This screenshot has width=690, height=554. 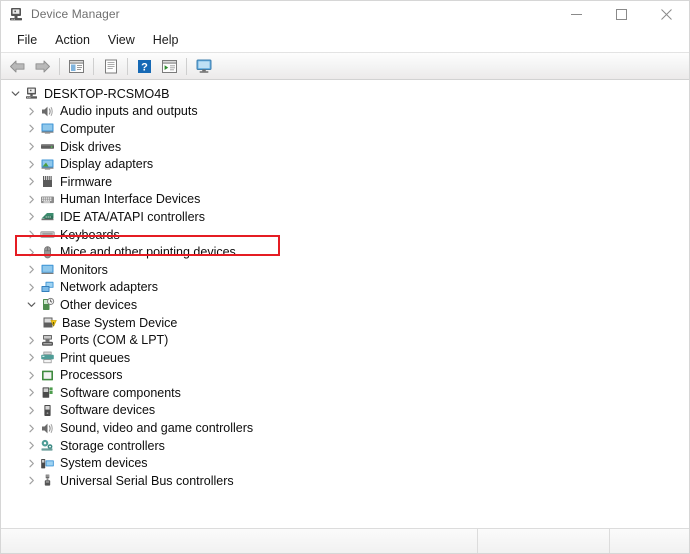 I want to click on menu-help: Help, so click(x=166, y=40).